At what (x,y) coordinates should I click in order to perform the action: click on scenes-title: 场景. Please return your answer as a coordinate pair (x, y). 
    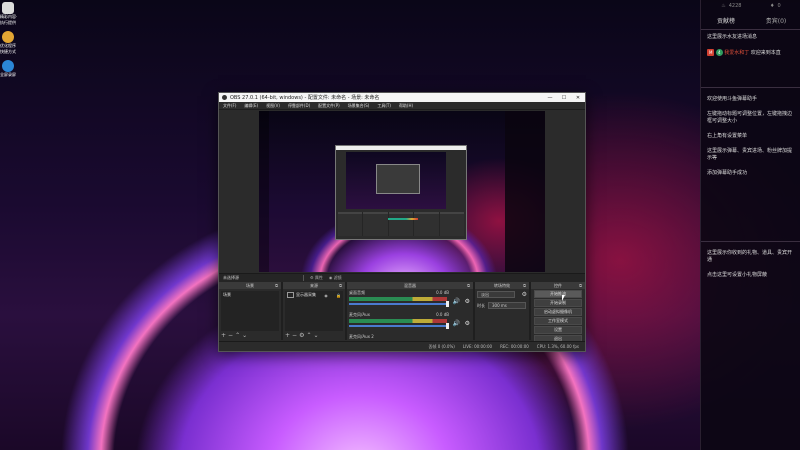
    Looking at the image, I should click on (250, 285).